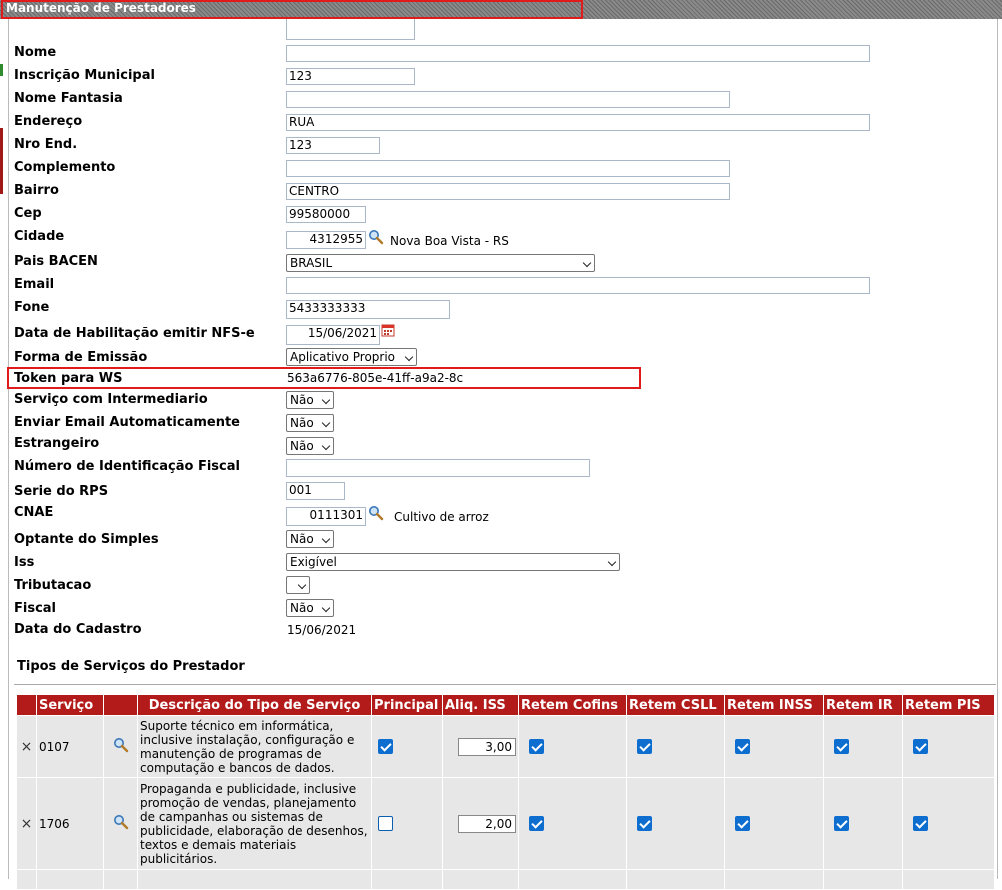  Describe the element at coordinates (487, 746) in the screenshot. I see `aliq-input: 3,00` at that location.